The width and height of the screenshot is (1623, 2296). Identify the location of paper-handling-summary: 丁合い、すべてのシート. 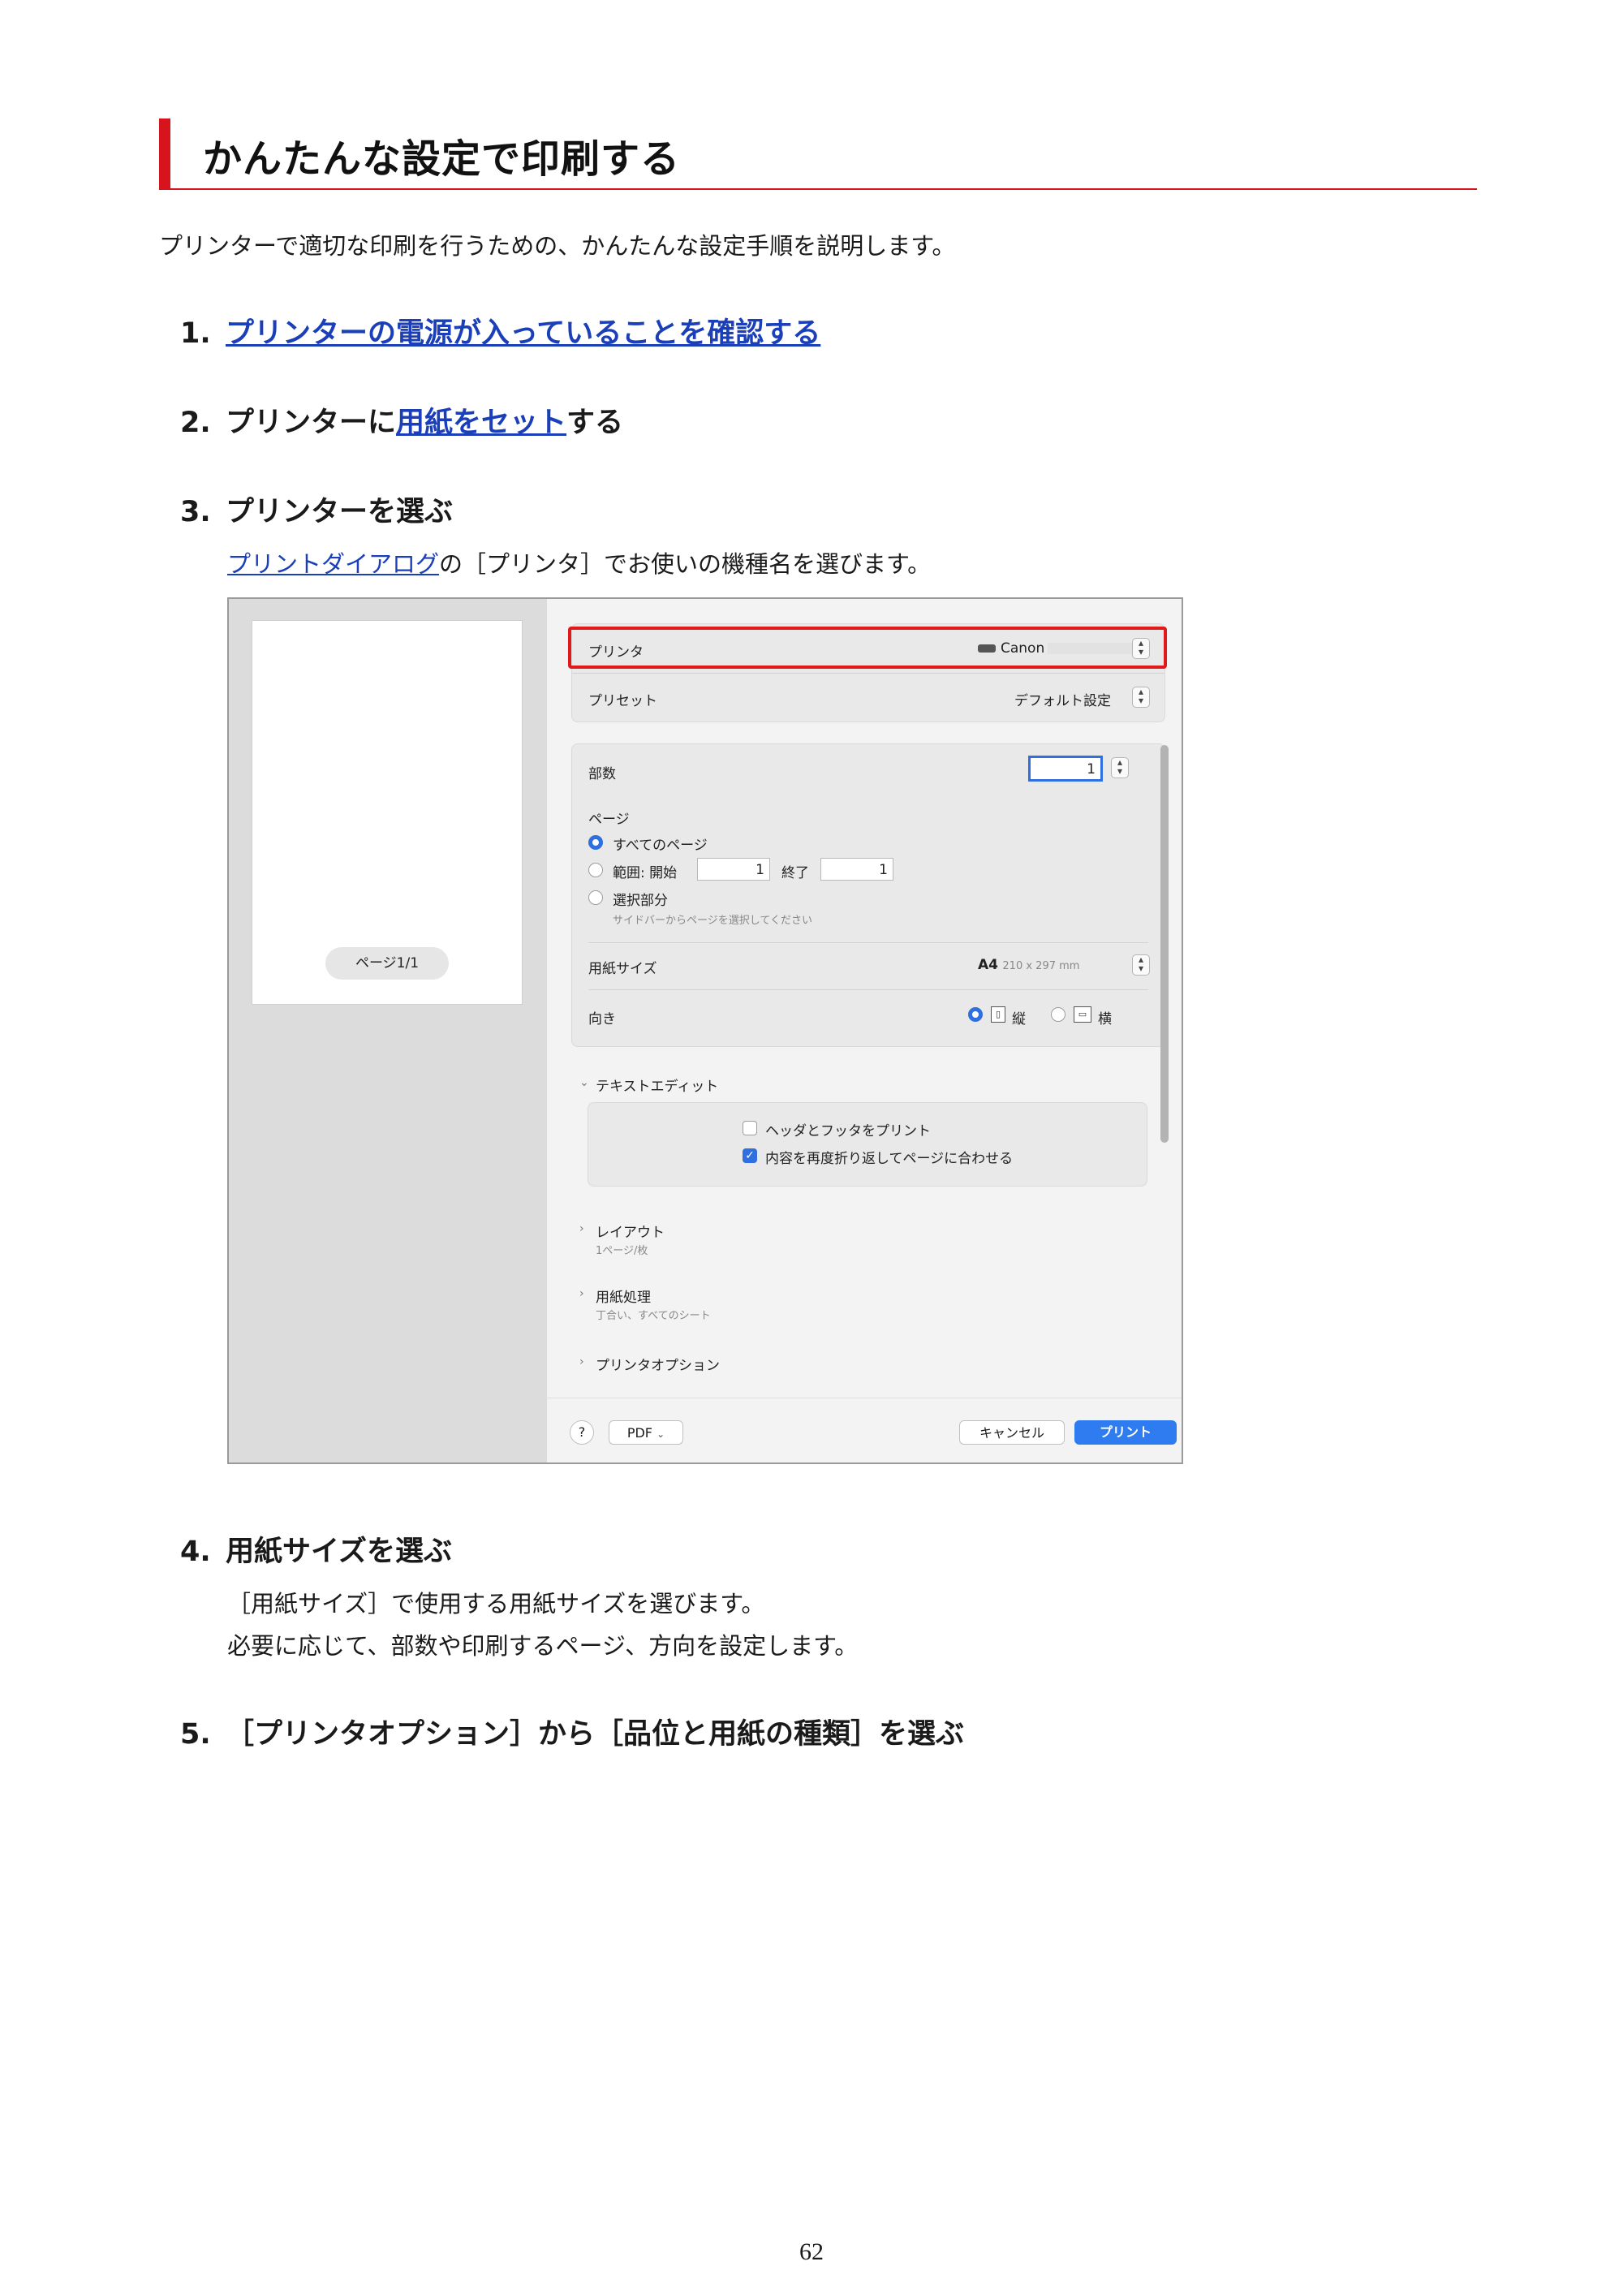
(653, 1316).